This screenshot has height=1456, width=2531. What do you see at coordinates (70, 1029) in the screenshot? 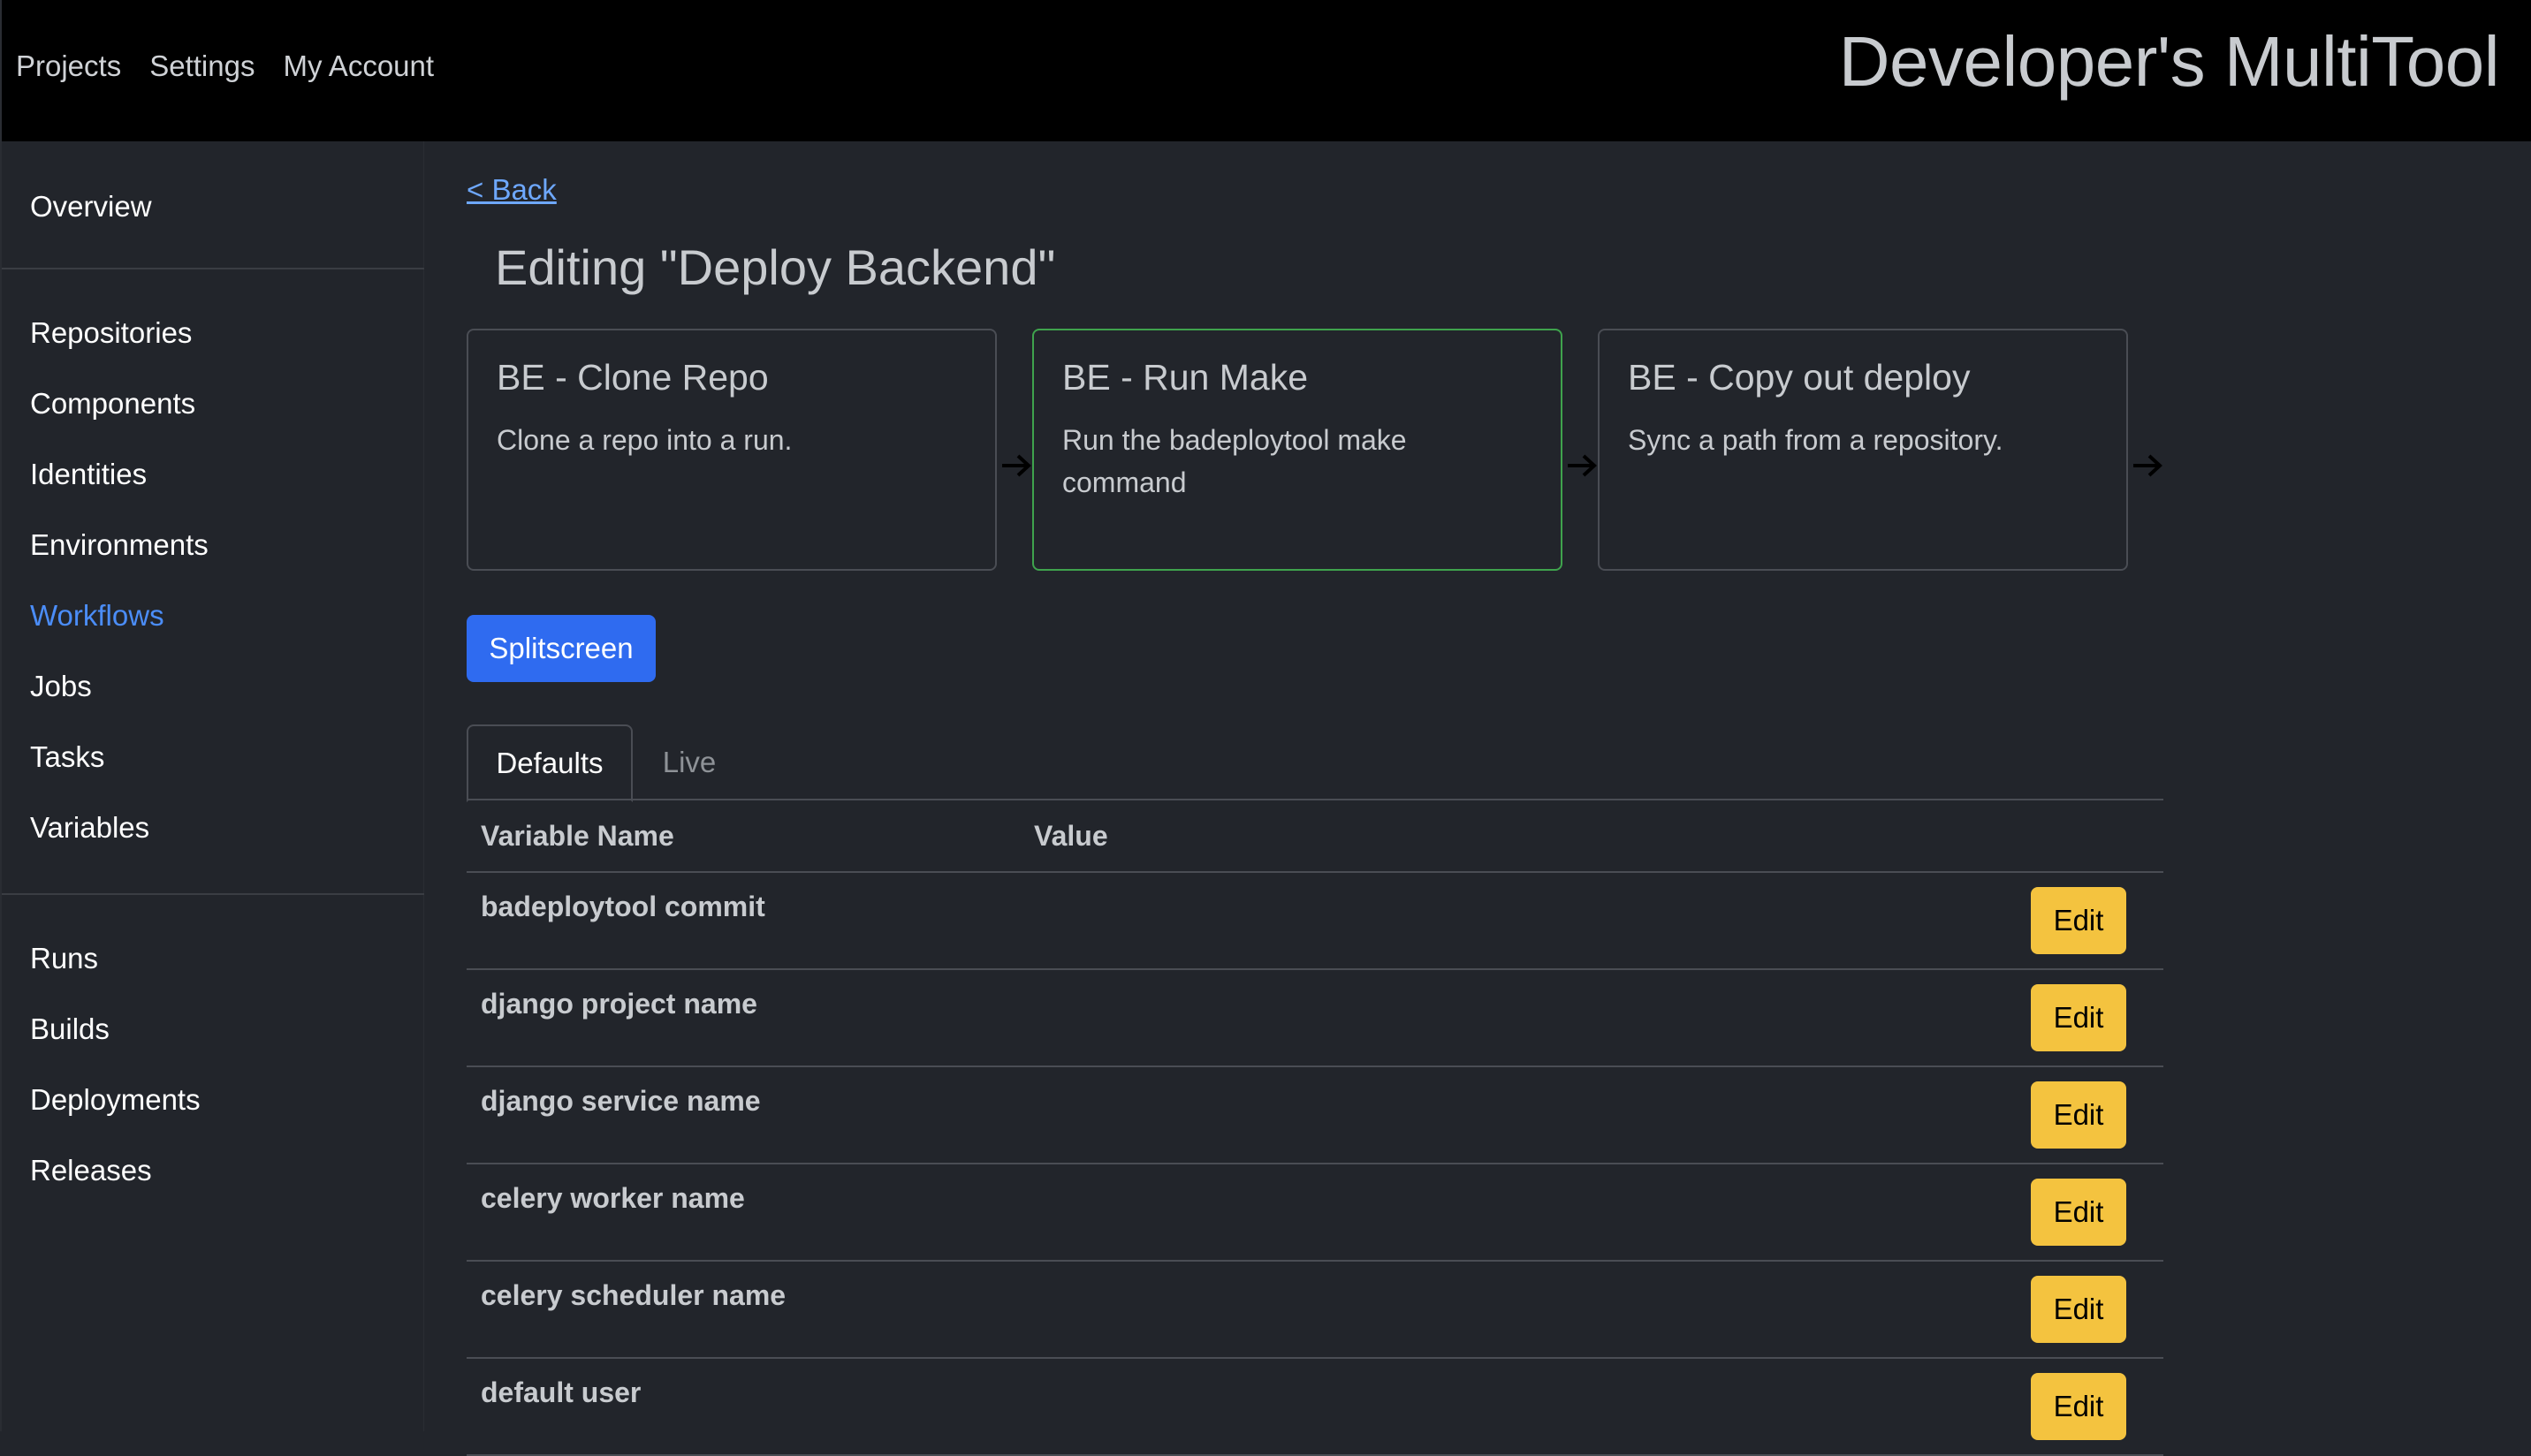
I see `sidebar-item-builds: Builds` at bounding box center [70, 1029].